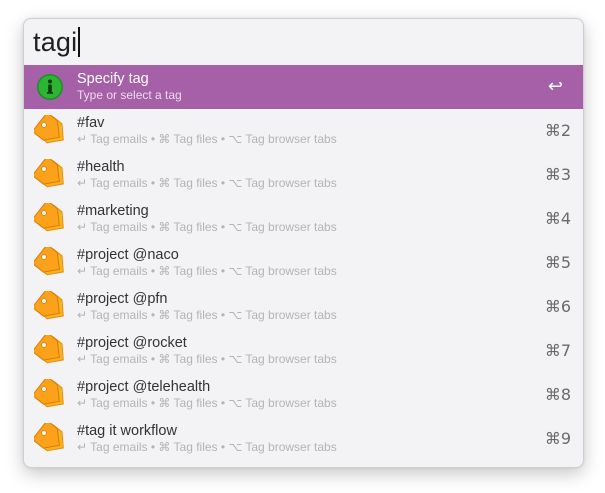  Describe the element at coordinates (113, 79) in the screenshot. I see `result-title: Specify tag` at that location.